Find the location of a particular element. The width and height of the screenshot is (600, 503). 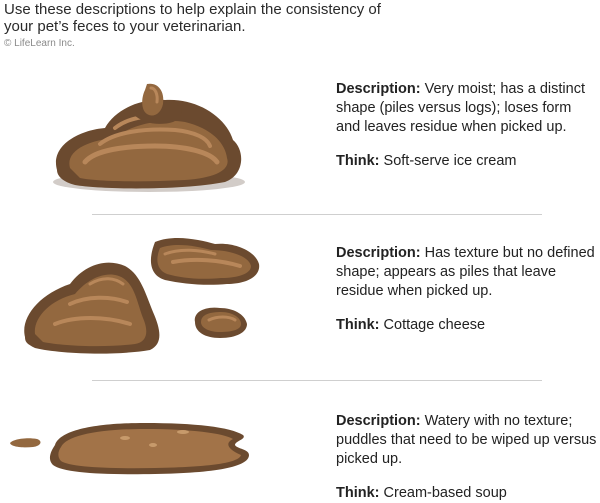

entry-3-think-label: Think: is located at coordinates (358, 493).